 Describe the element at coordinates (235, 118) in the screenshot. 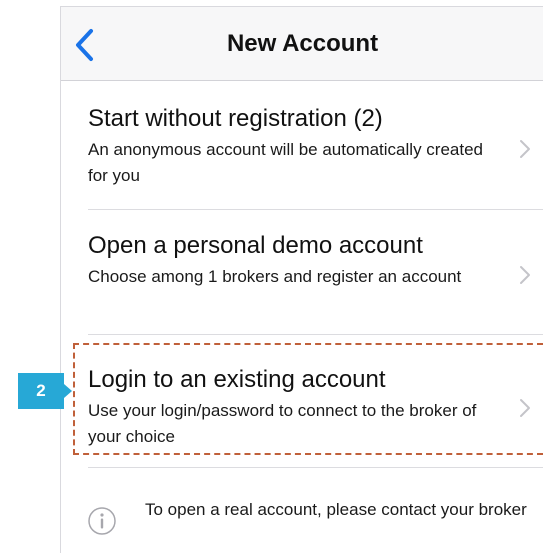

I see `option-title: Start without registration (2)` at that location.